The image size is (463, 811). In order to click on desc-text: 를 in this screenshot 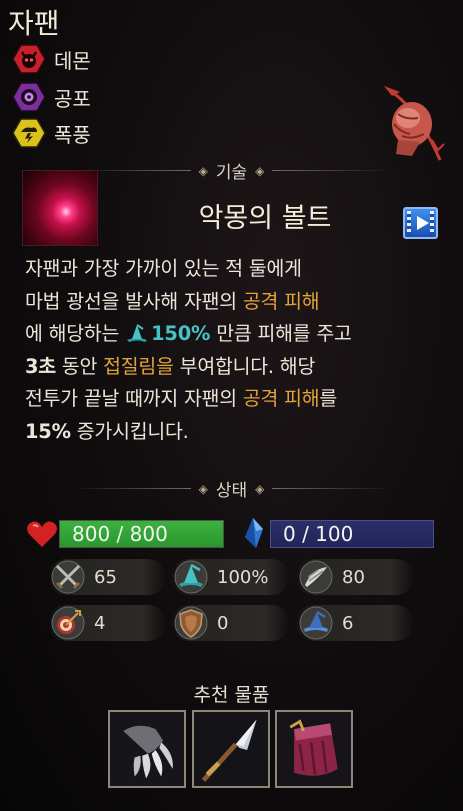, I will do `click(328, 398)`.